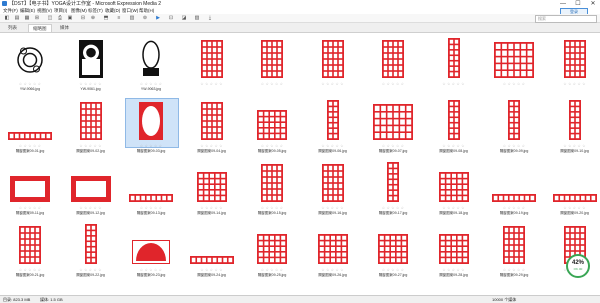  I want to click on thumbnail-item: ☆ ☆ ☆ ☆ ☆隔窗图案09-25.jpg, so click(272, 249).